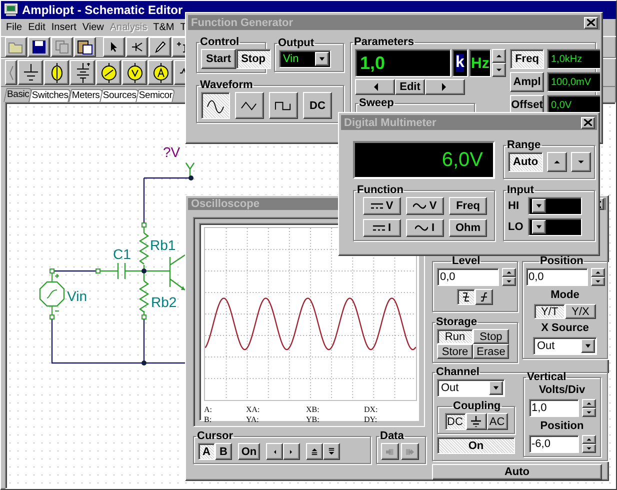  I want to click on menu-item: View, so click(93, 27).